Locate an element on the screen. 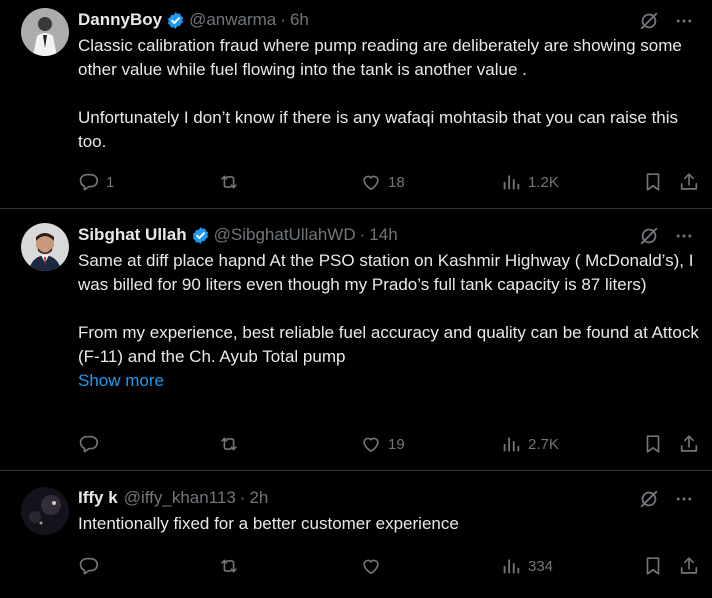  reply-count: 1 is located at coordinates (110, 182).